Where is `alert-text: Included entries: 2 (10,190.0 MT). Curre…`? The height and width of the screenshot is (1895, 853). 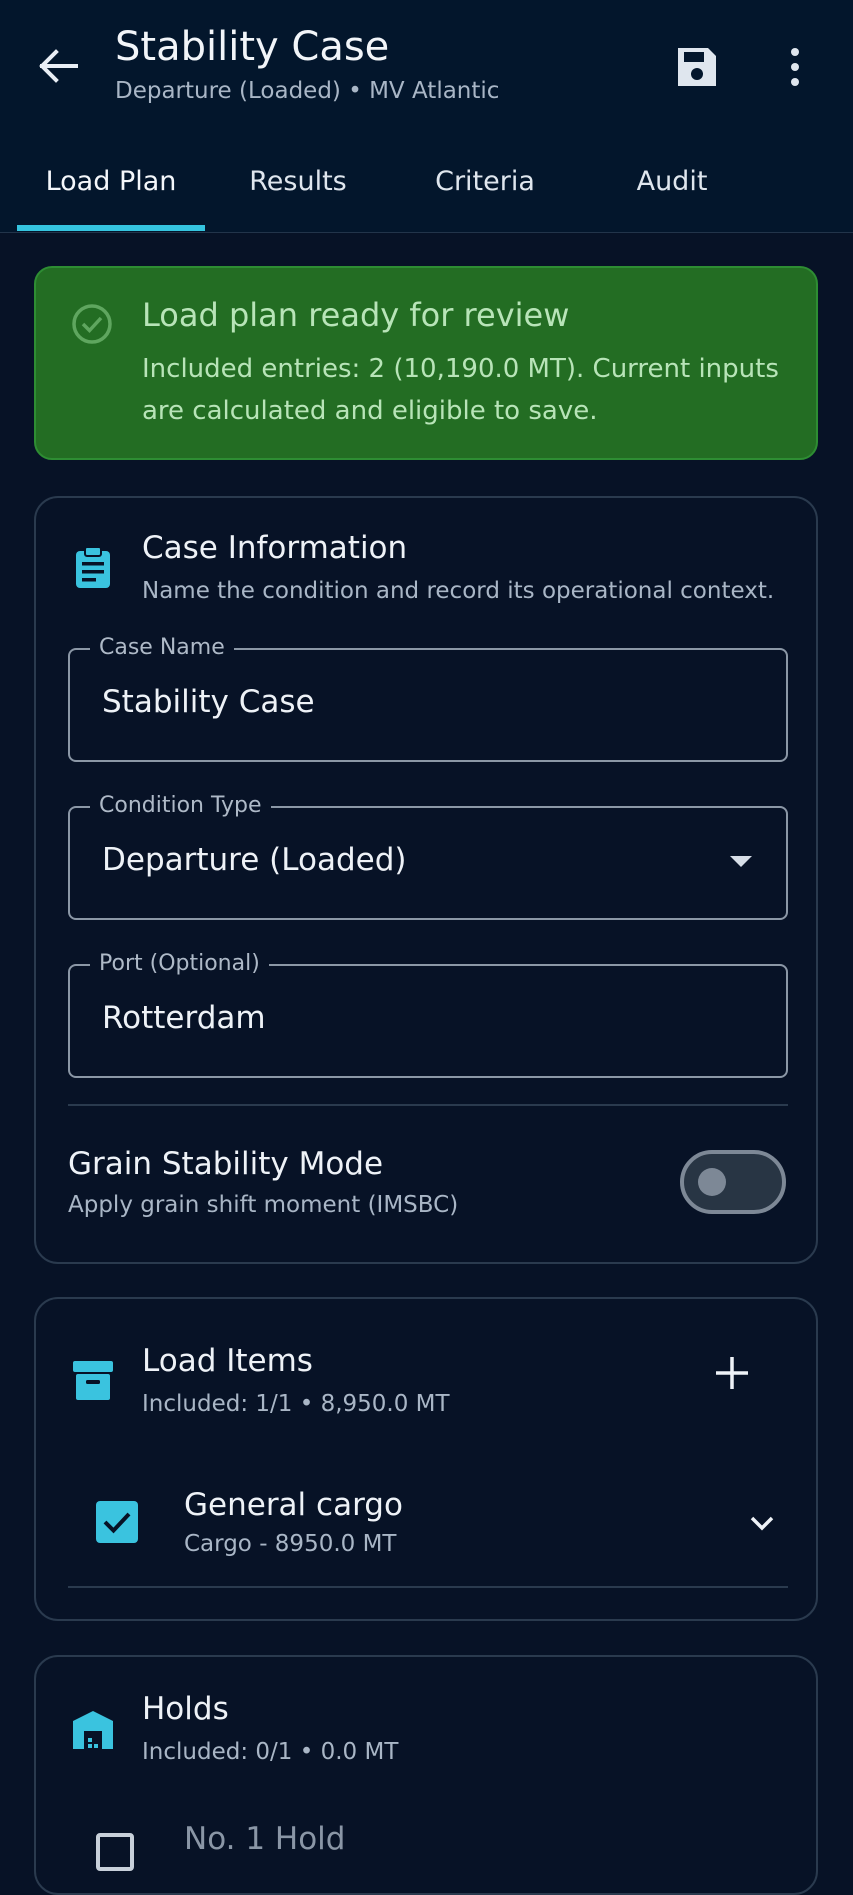
alert-text: Included entries: 2 (10,190.0 MT). Curre… is located at coordinates (460, 390).